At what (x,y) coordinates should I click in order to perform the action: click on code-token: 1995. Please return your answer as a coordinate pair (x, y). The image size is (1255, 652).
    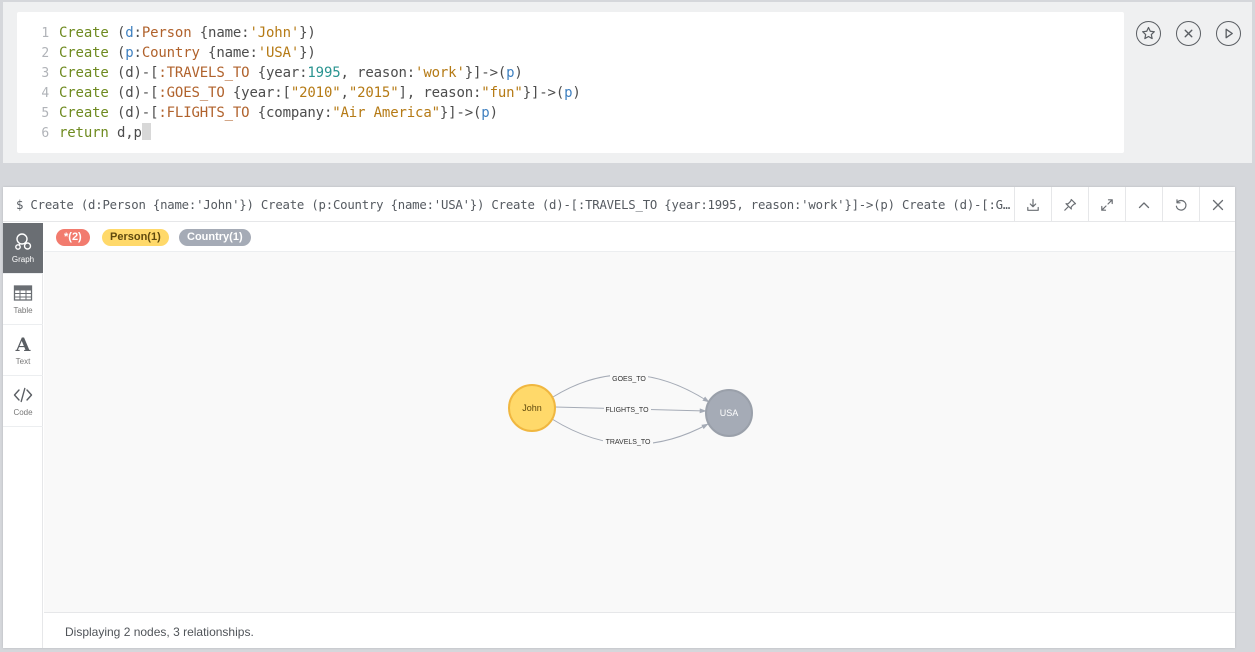
    Looking at the image, I should click on (324, 73).